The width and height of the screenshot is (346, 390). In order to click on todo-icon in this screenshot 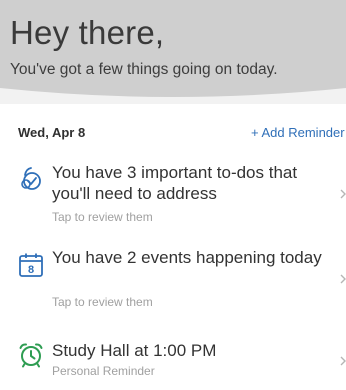, I will do `click(31, 178)`.